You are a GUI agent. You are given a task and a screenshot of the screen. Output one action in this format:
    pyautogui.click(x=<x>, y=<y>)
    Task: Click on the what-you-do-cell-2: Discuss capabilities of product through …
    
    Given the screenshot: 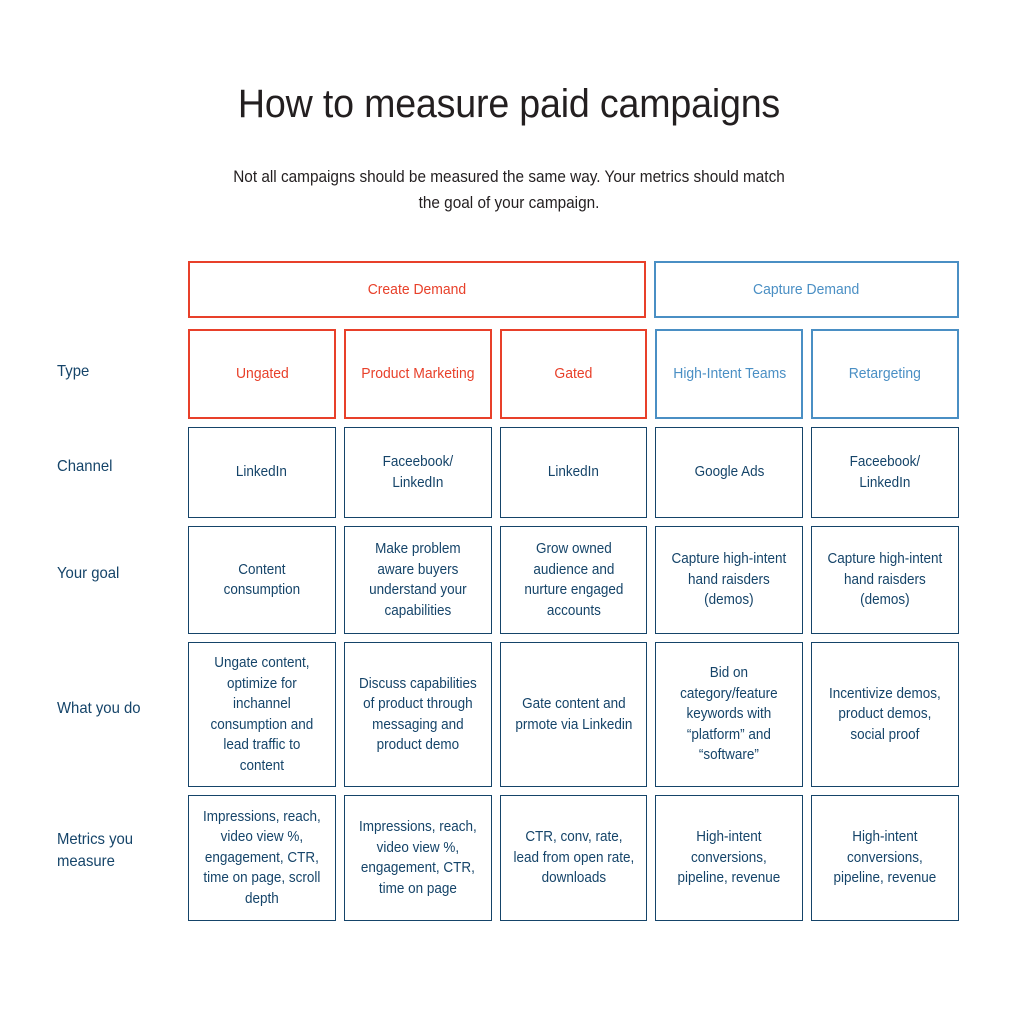 What is the action you would take?
    pyautogui.click(x=417, y=714)
    